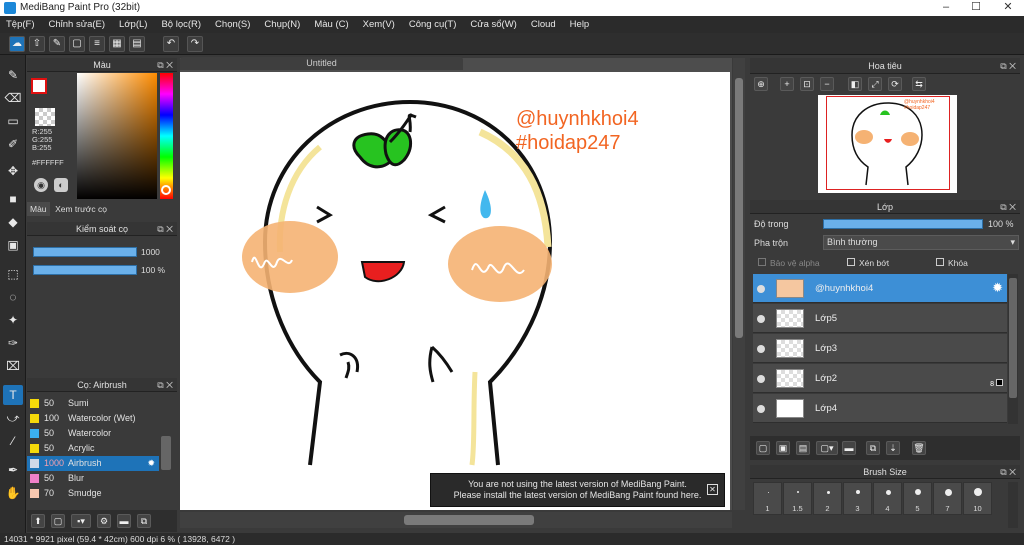  I want to click on delete-layer-icon: 🗑, so click(919, 448).